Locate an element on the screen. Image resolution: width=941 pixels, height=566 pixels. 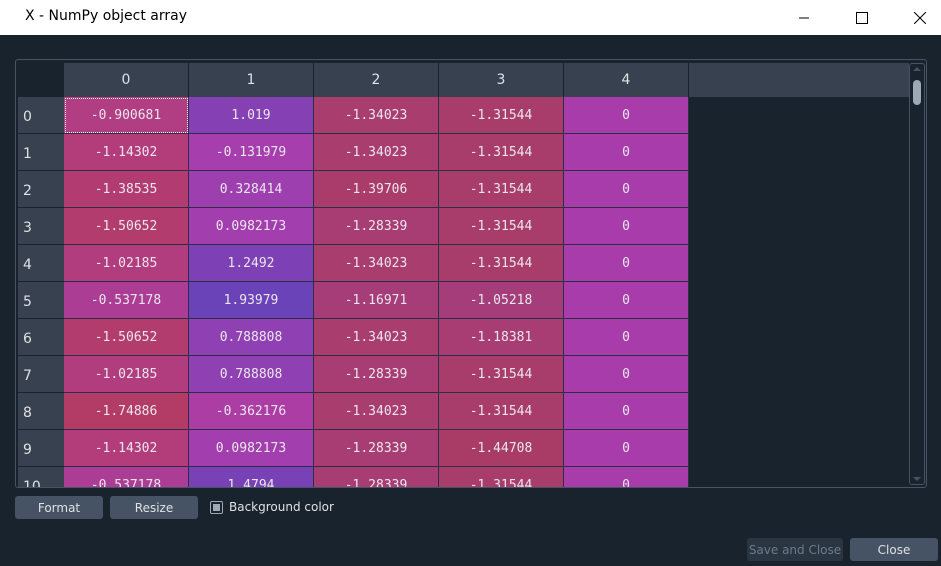
table-cell: -1.18381 is located at coordinates (501, 337).